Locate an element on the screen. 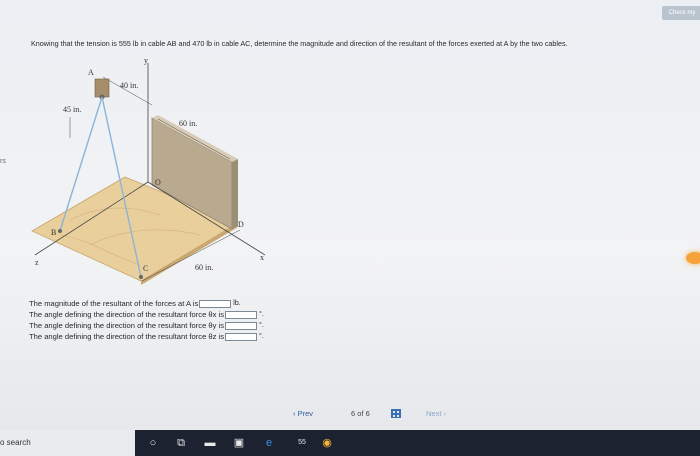 This screenshot has width=700, height=456. edge-icon: e is located at coordinates (269, 443).